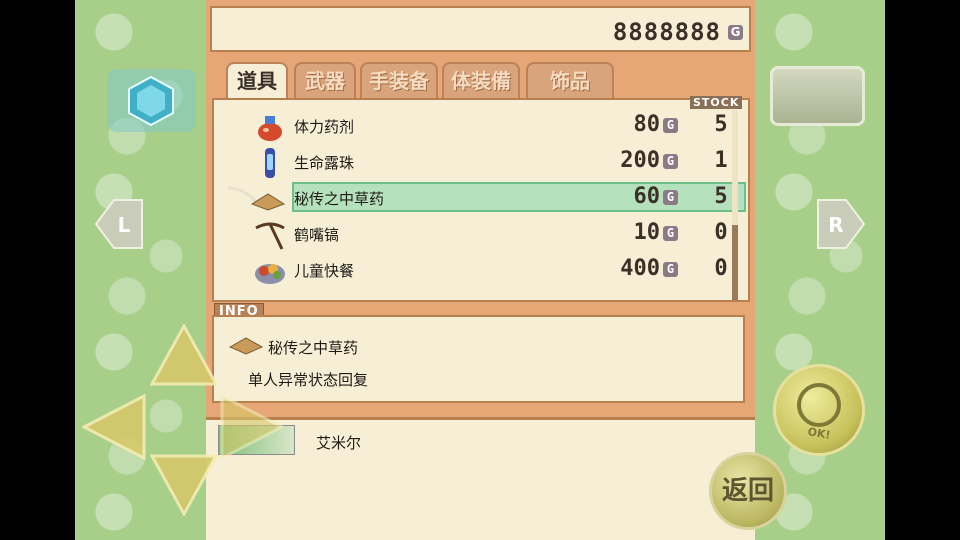 Image resolution: width=960 pixels, height=540 pixels. Describe the element at coordinates (270, 274) in the screenshot. I see `kids-meal-icon` at that location.